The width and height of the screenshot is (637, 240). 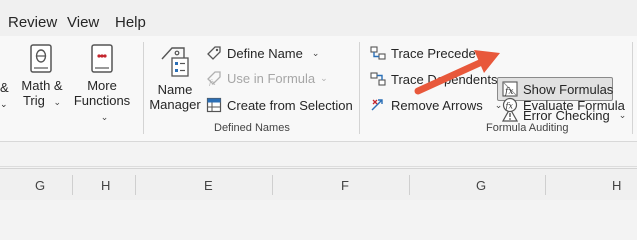 I want to click on formula-bar-strip, so click(x=318, y=155).